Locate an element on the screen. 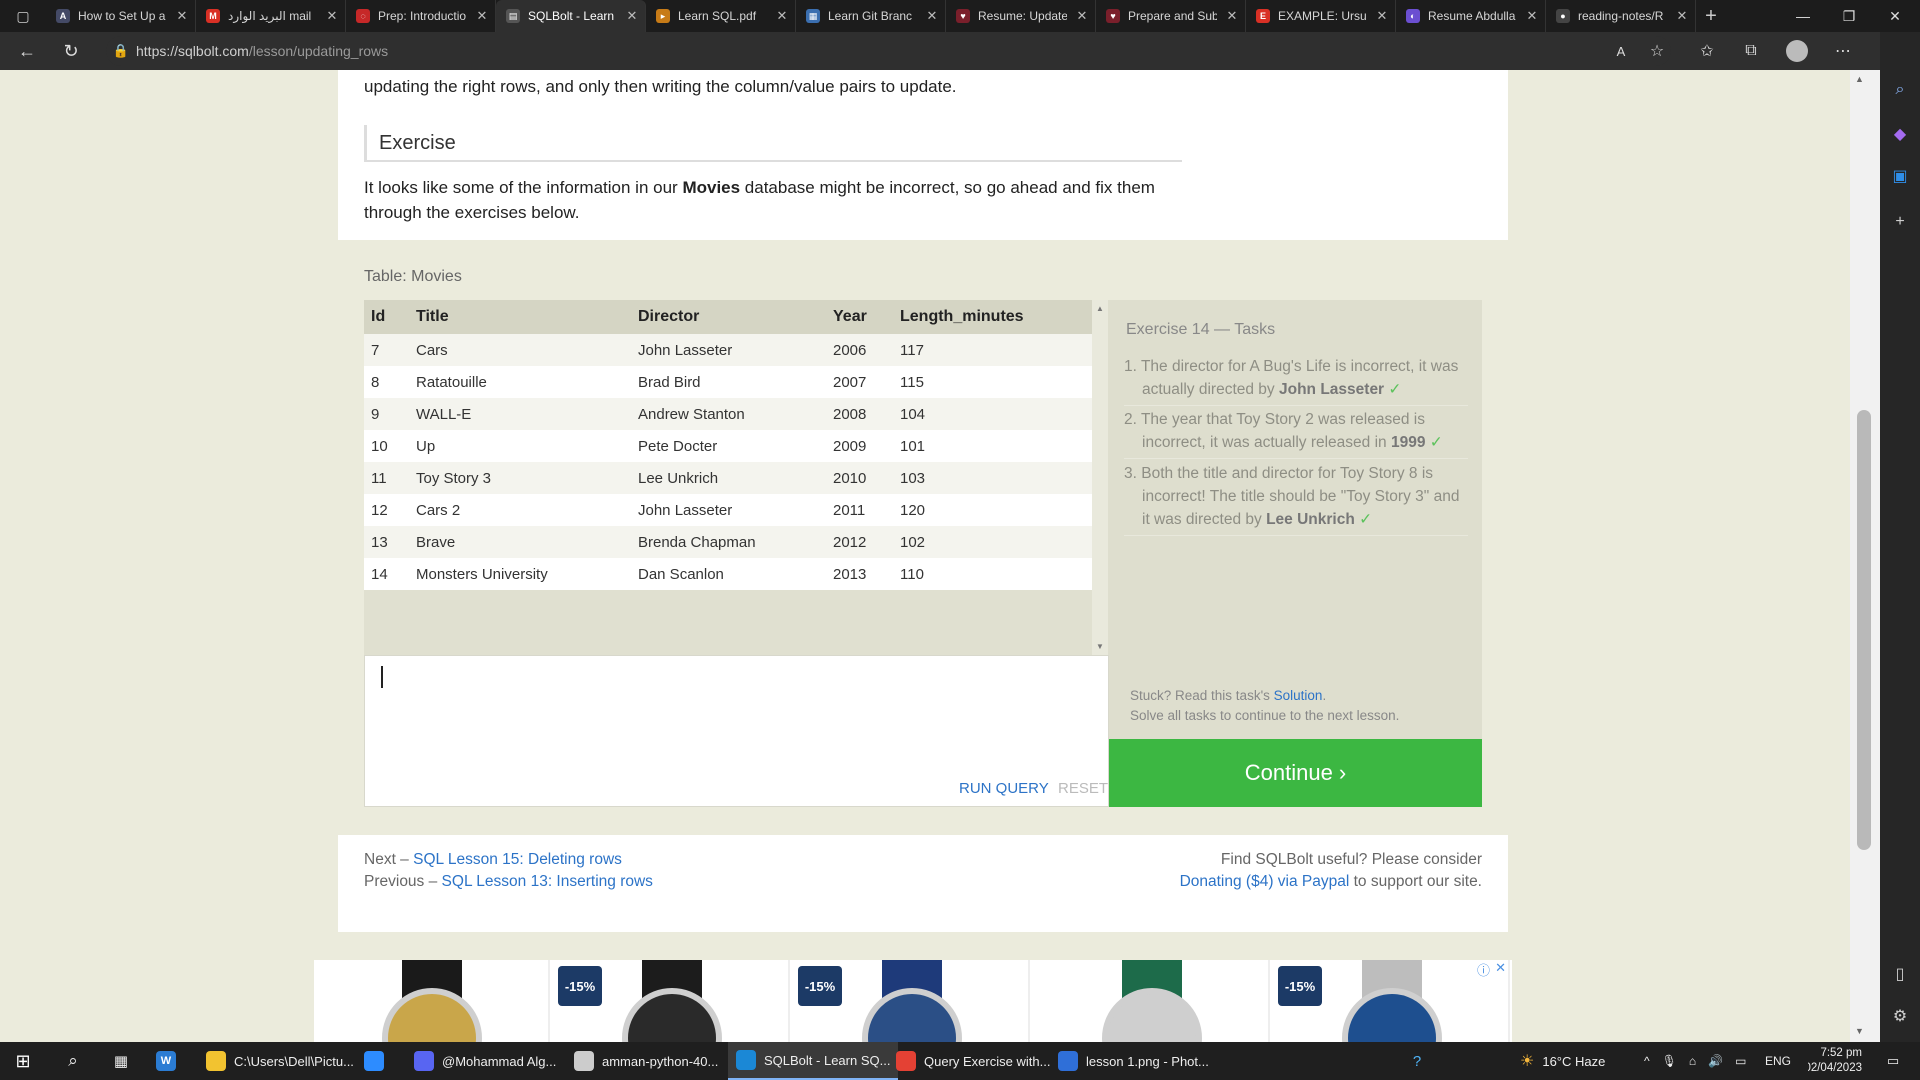 This screenshot has width=1920, height=1080. notifications-icon: ▭ is located at coordinates (1893, 1061).